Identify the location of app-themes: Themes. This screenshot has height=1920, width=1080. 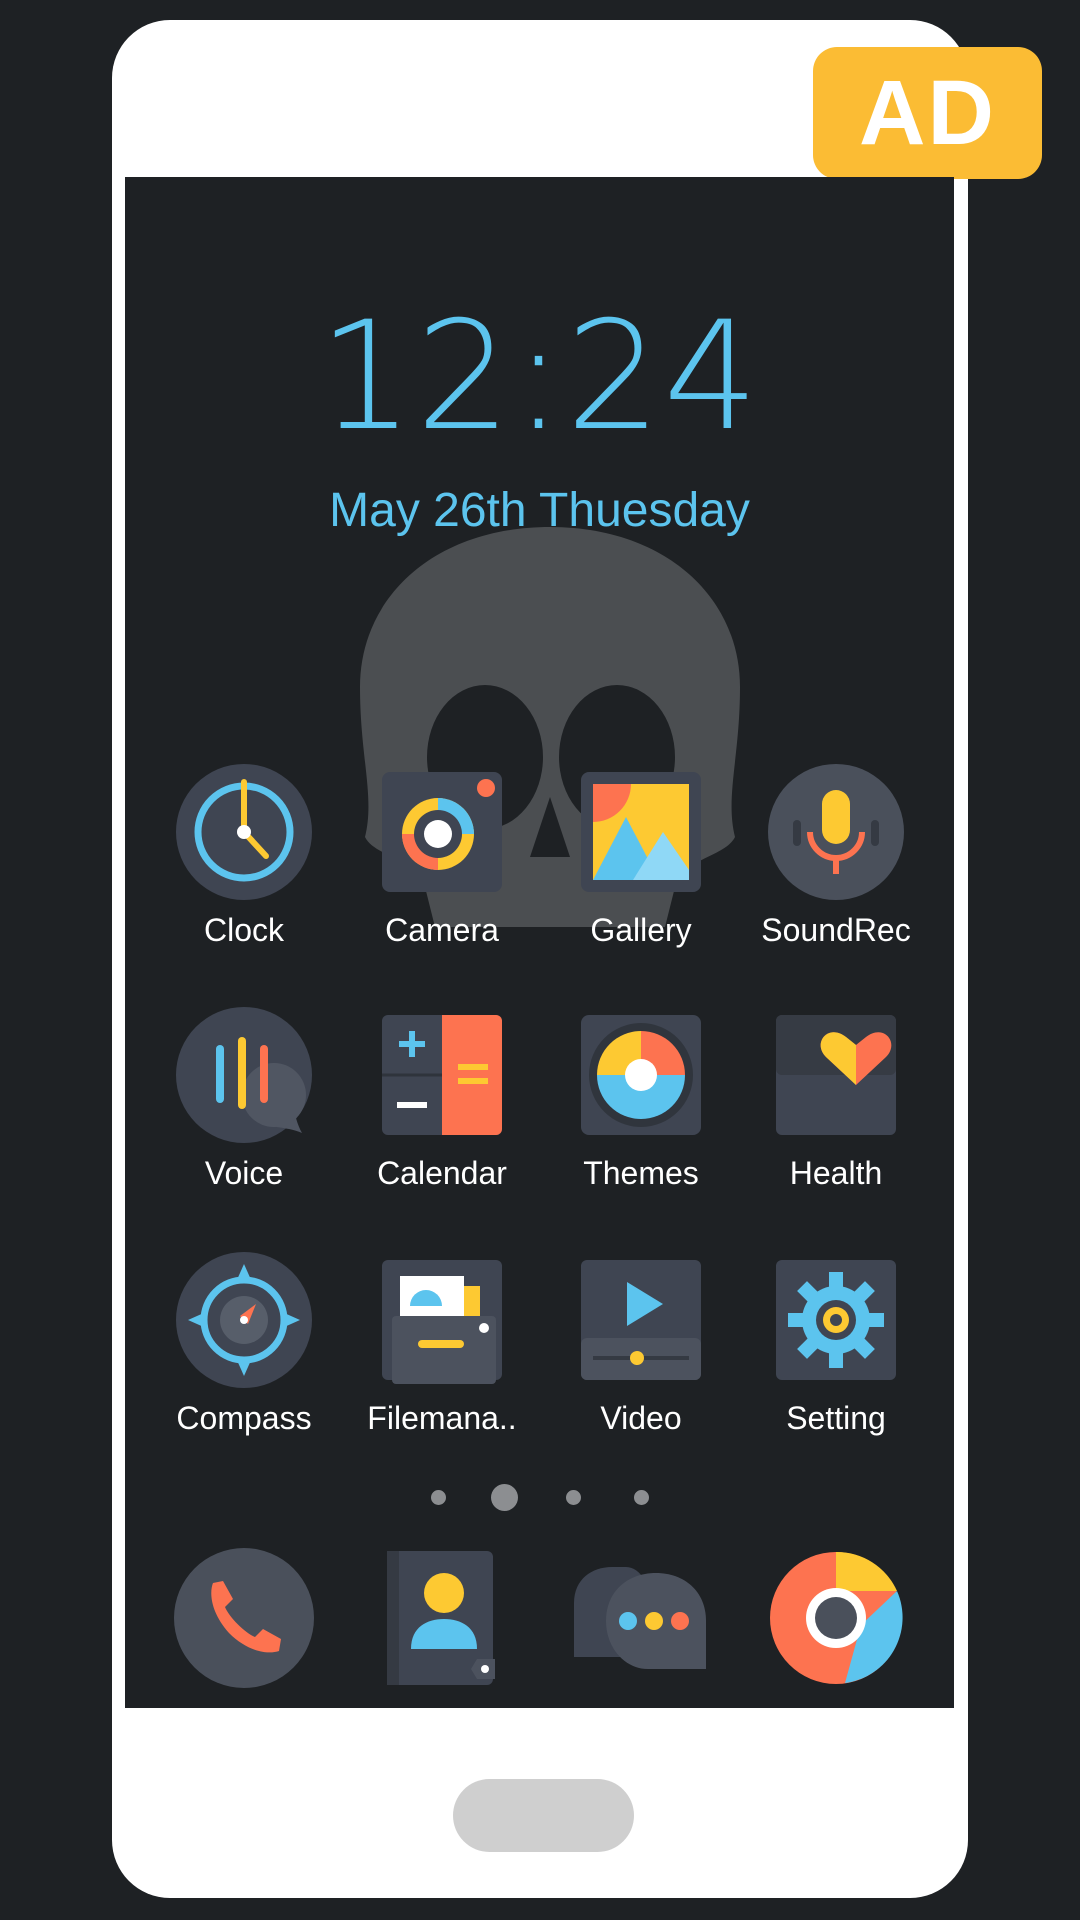
(641, 1105).